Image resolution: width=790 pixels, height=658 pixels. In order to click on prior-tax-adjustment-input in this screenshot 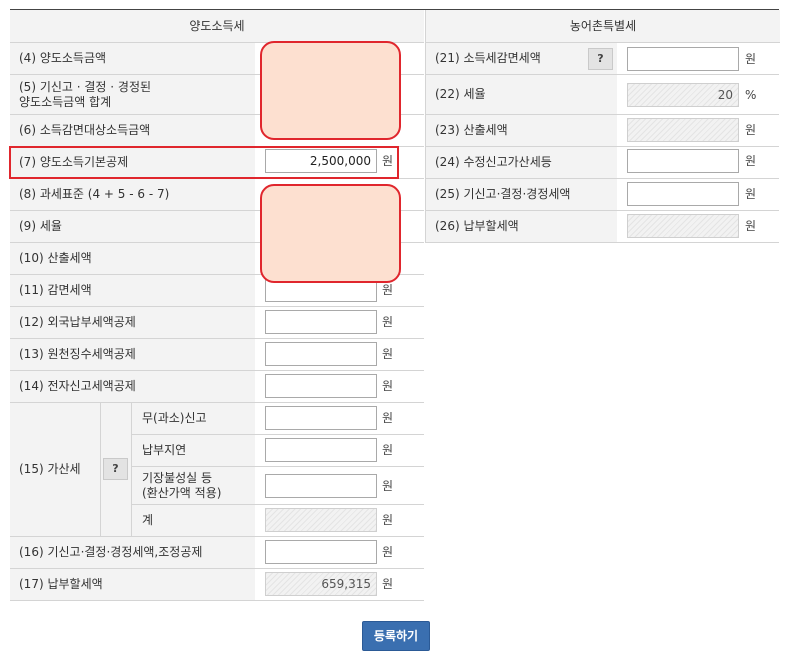, I will do `click(321, 552)`.